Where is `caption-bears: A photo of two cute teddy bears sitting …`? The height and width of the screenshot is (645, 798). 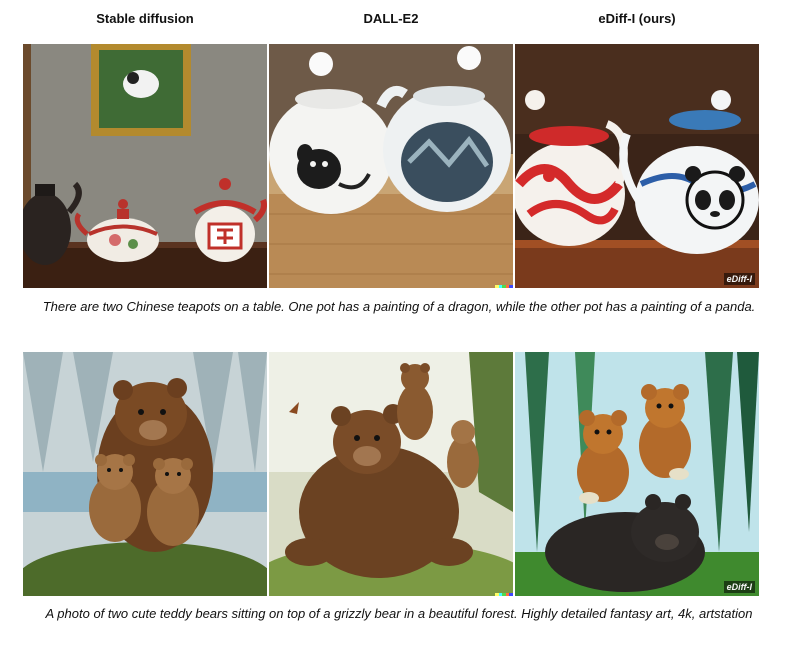 caption-bears: A photo of two cute teddy bears sitting … is located at coordinates (399, 613).